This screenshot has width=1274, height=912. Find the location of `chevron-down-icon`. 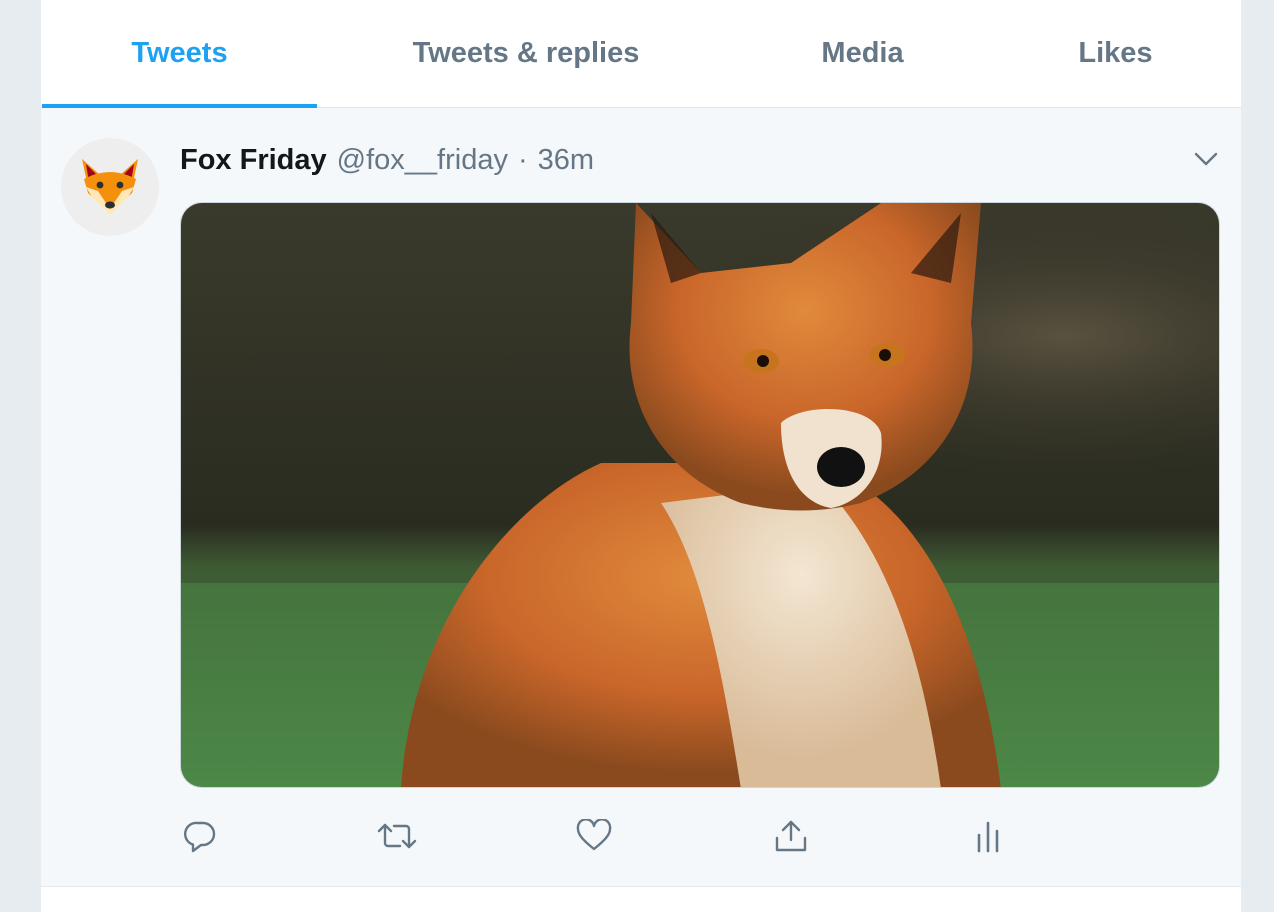

chevron-down-icon is located at coordinates (1206, 159).